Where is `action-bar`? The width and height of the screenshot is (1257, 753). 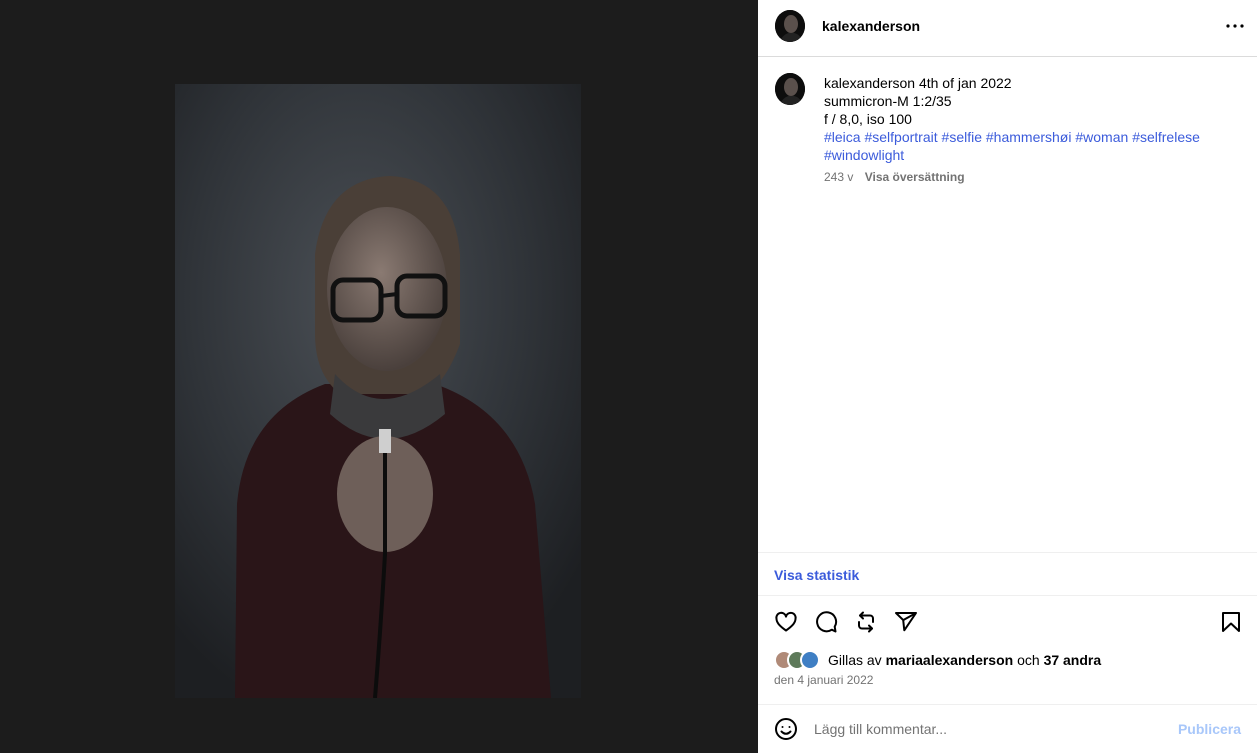 action-bar is located at coordinates (1007, 623).